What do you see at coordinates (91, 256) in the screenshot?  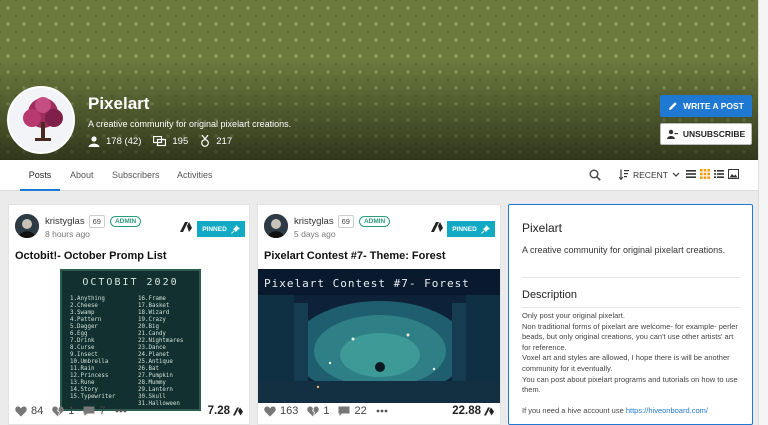 I see `post-title: Octobit!- October Promp List` at bounding box center [91, 256].